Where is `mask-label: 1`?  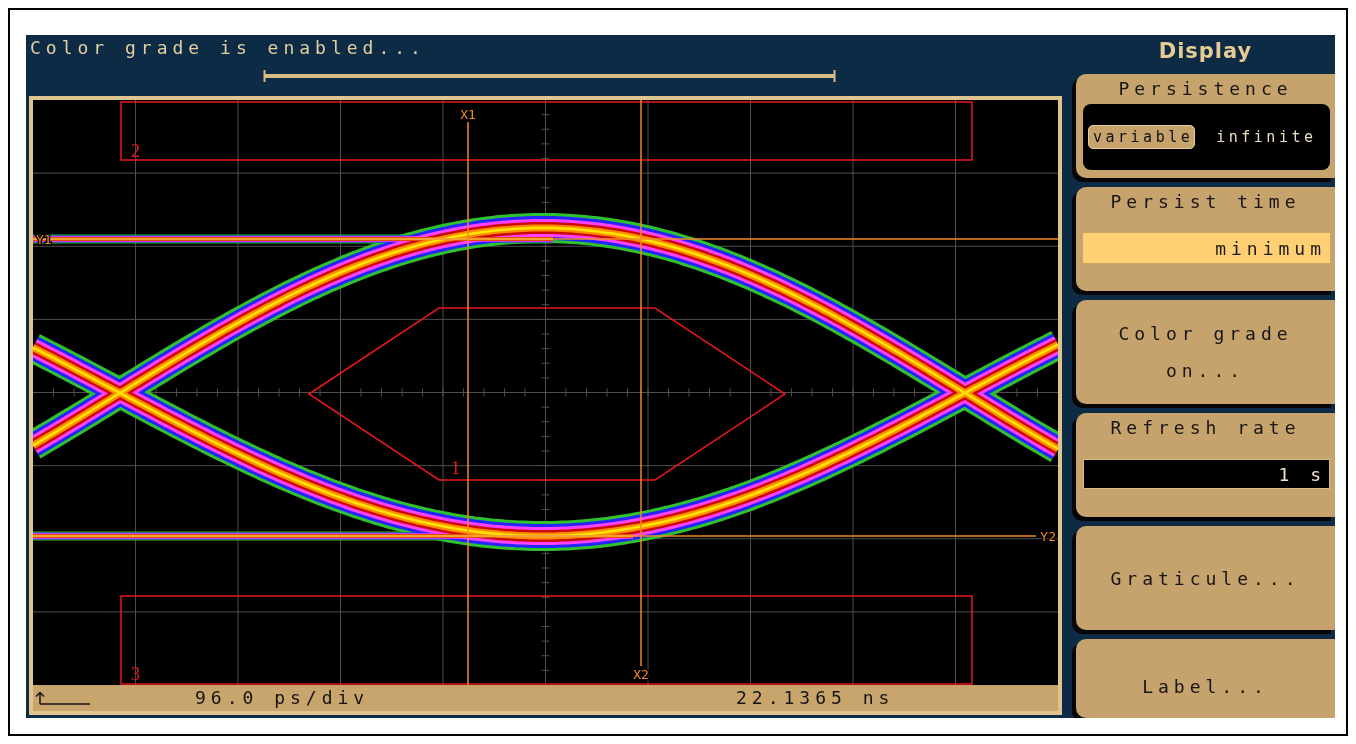 mask-label: 1 is located at coordinates (455, 468).